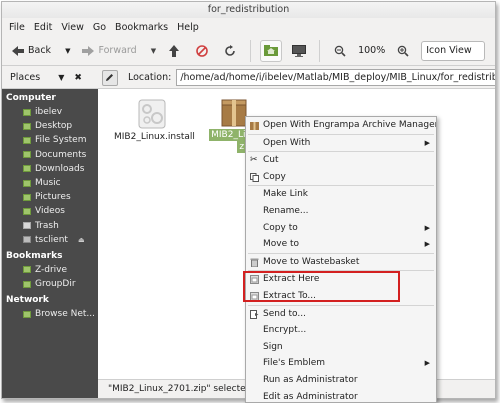  What do you see at coordinates (341, 347) in the screenshot?
I see `menu-item-sign: Sign` at bounding box center [341, 347].